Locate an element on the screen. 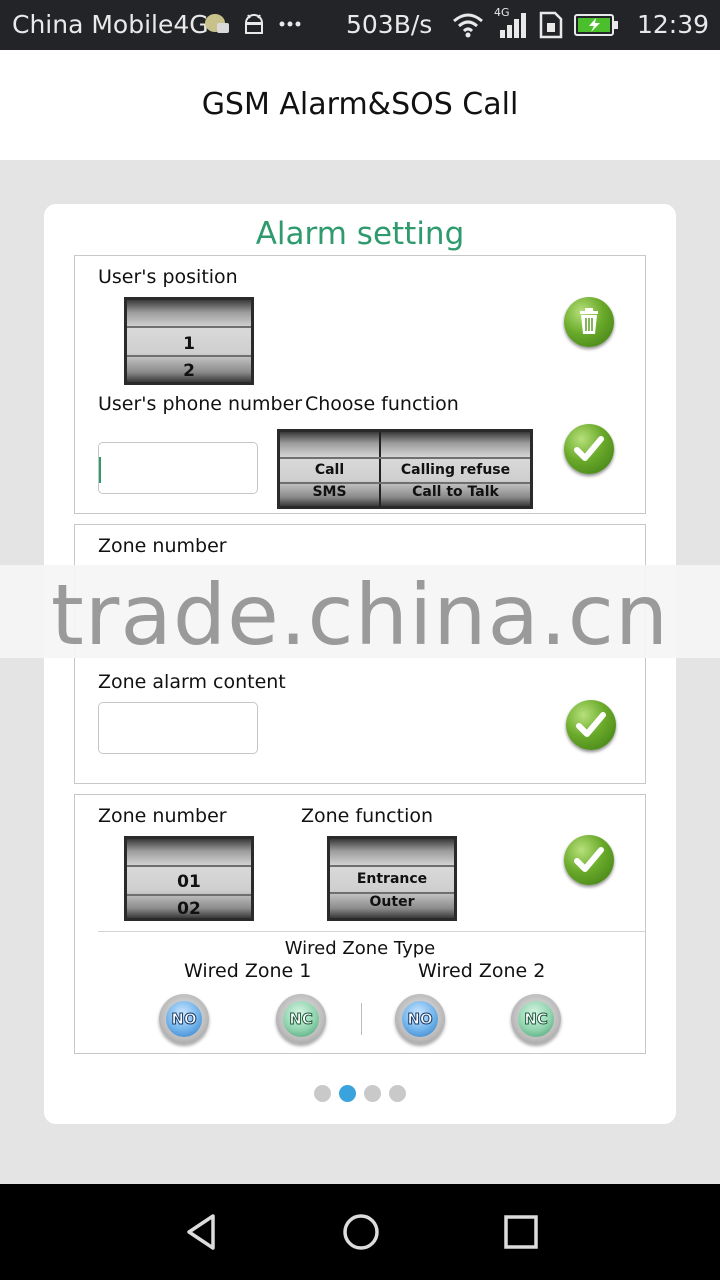 Image resolution: width=720 pixels, height=1280 pixels. zone2-no-button: NO is located at coordinates (420, 1019).